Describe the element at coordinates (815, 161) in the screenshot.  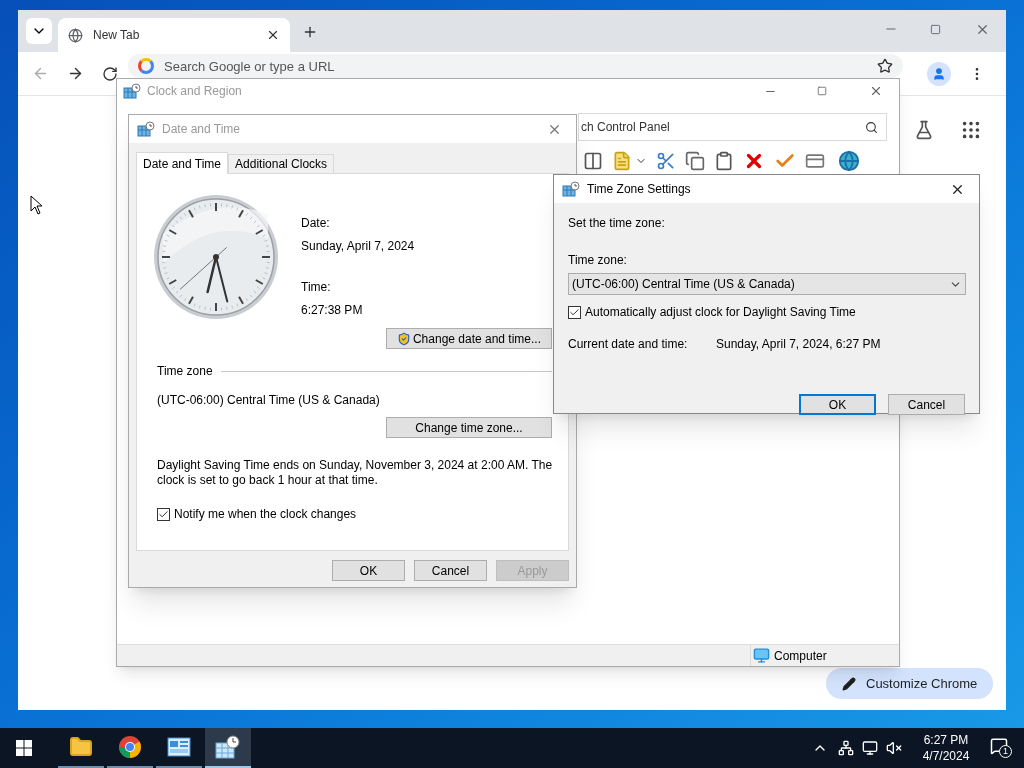
I see `card-icon` at that location.